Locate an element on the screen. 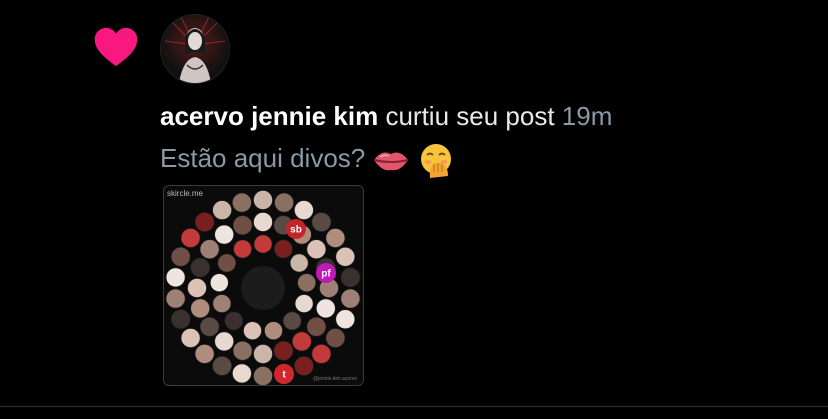 The width and height of the screenshot is (828, 419). lips-emoji is located at coordinates (391, 161).